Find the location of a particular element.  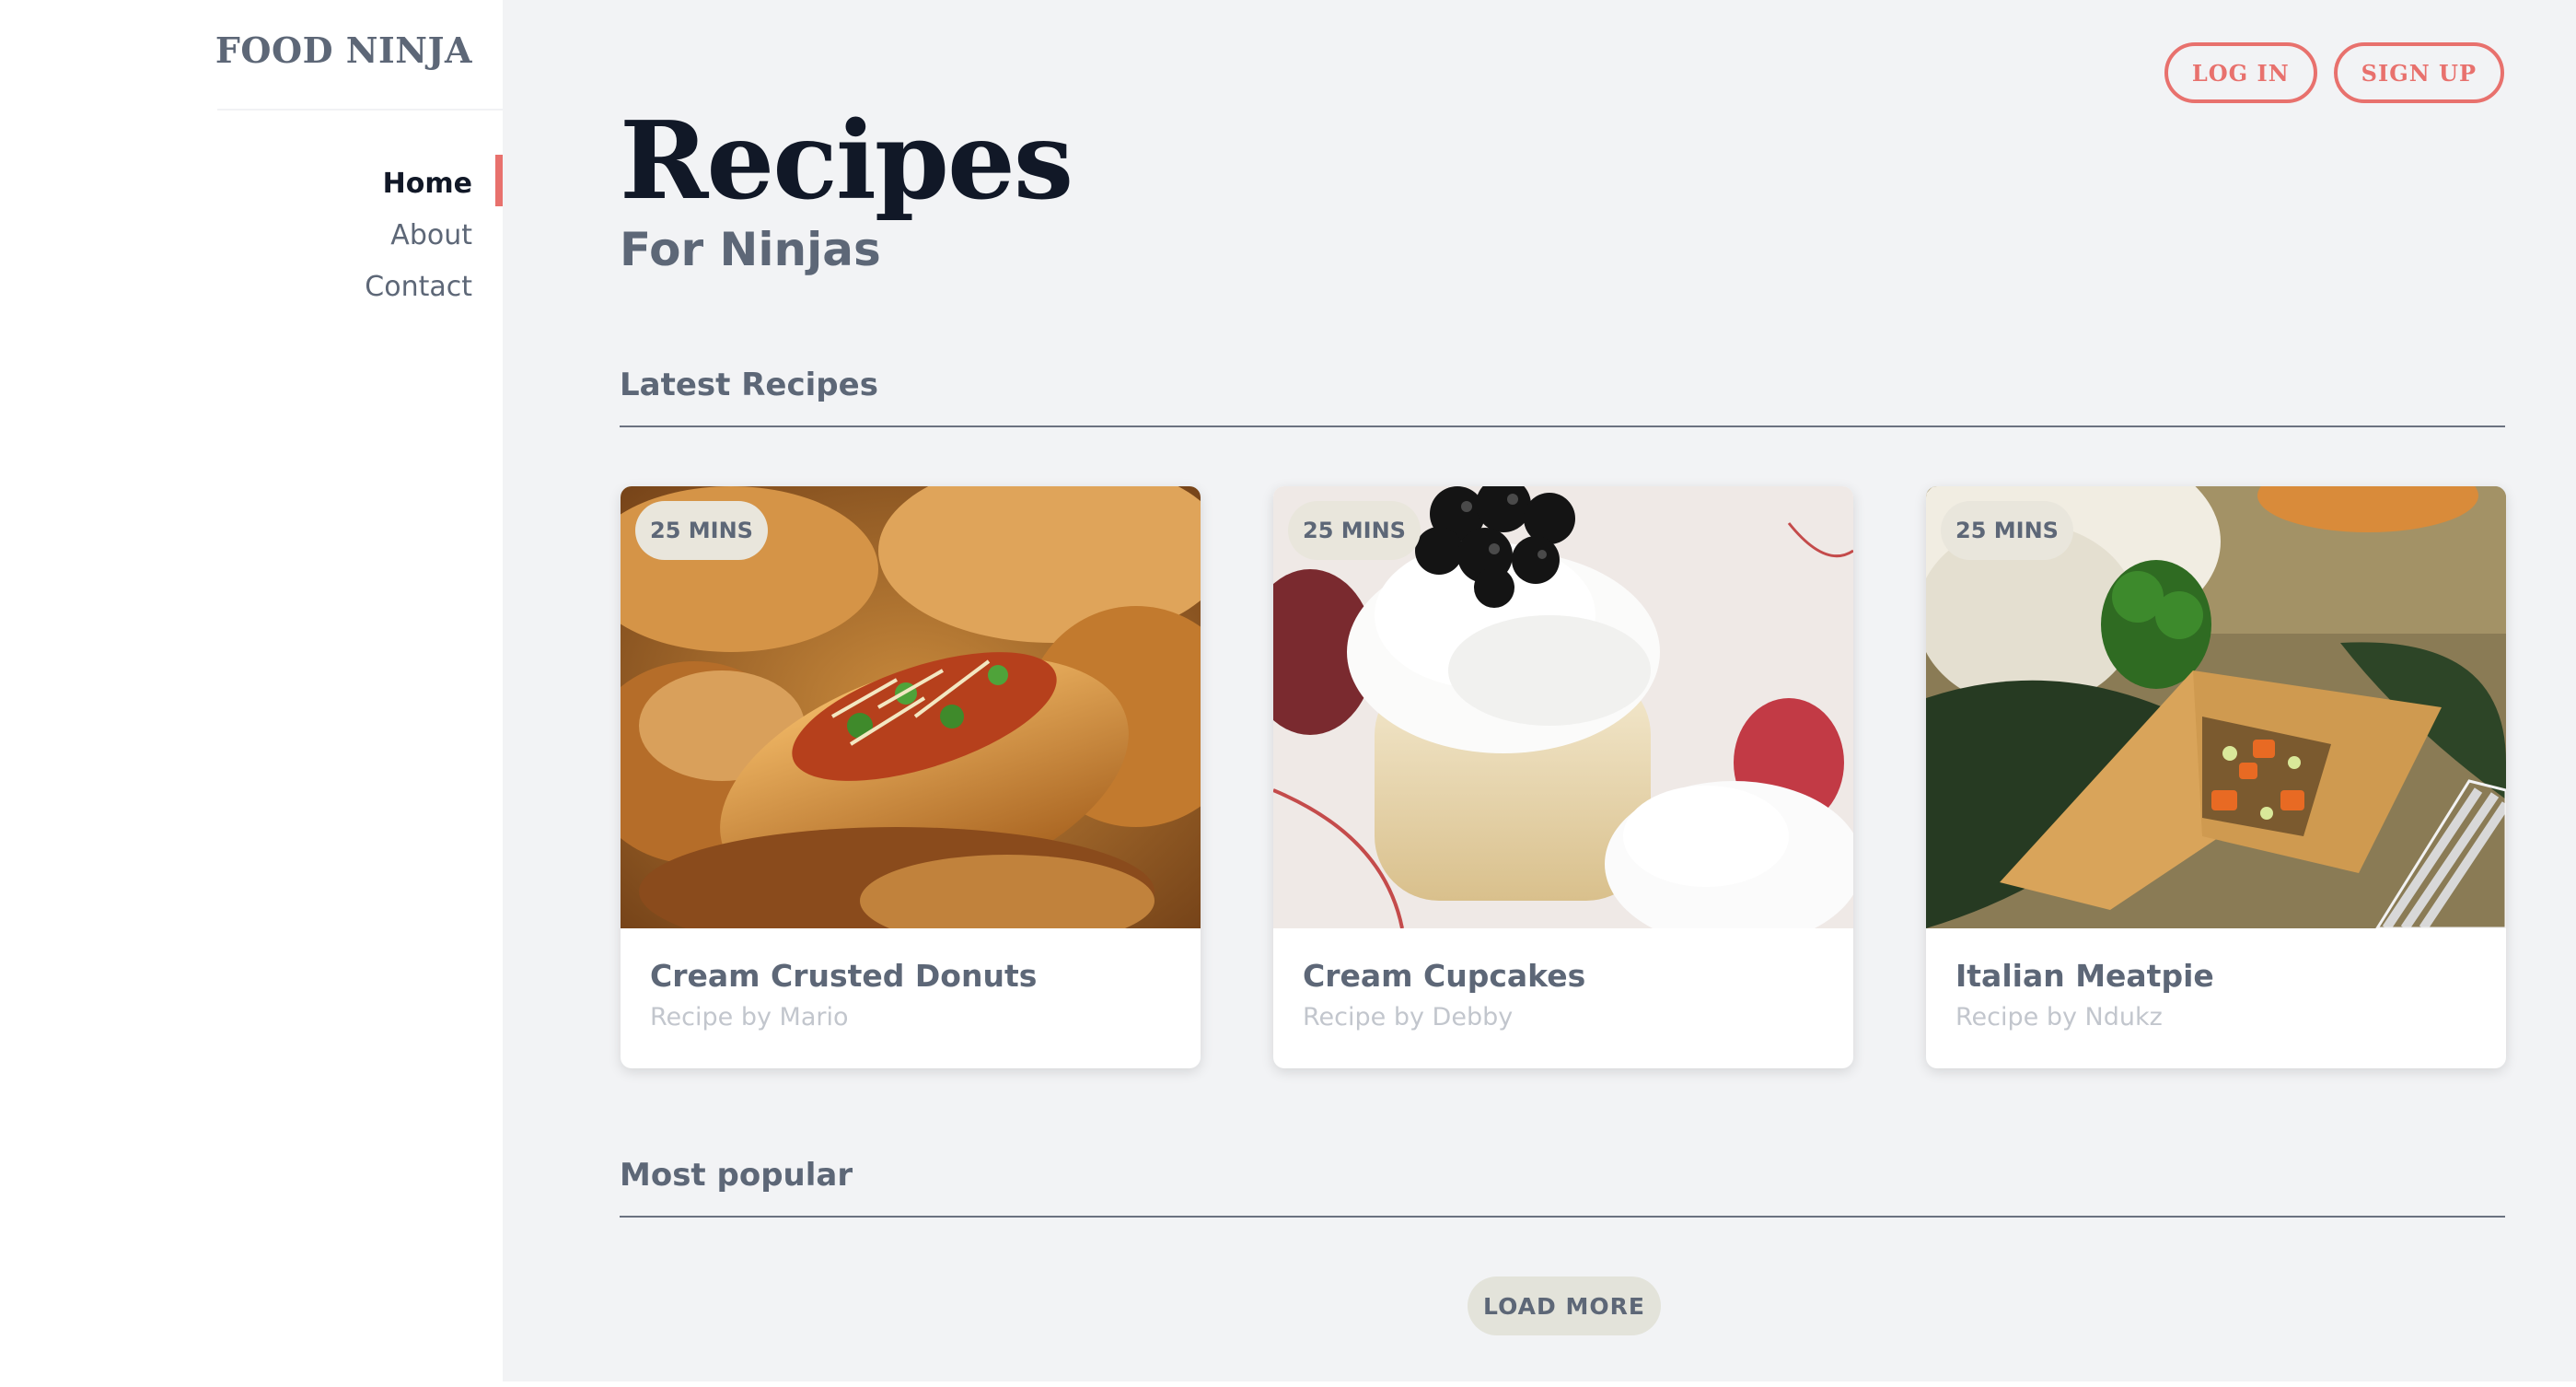

load-more-button: LOAD MORE is located at coordinates (1564, 1305).